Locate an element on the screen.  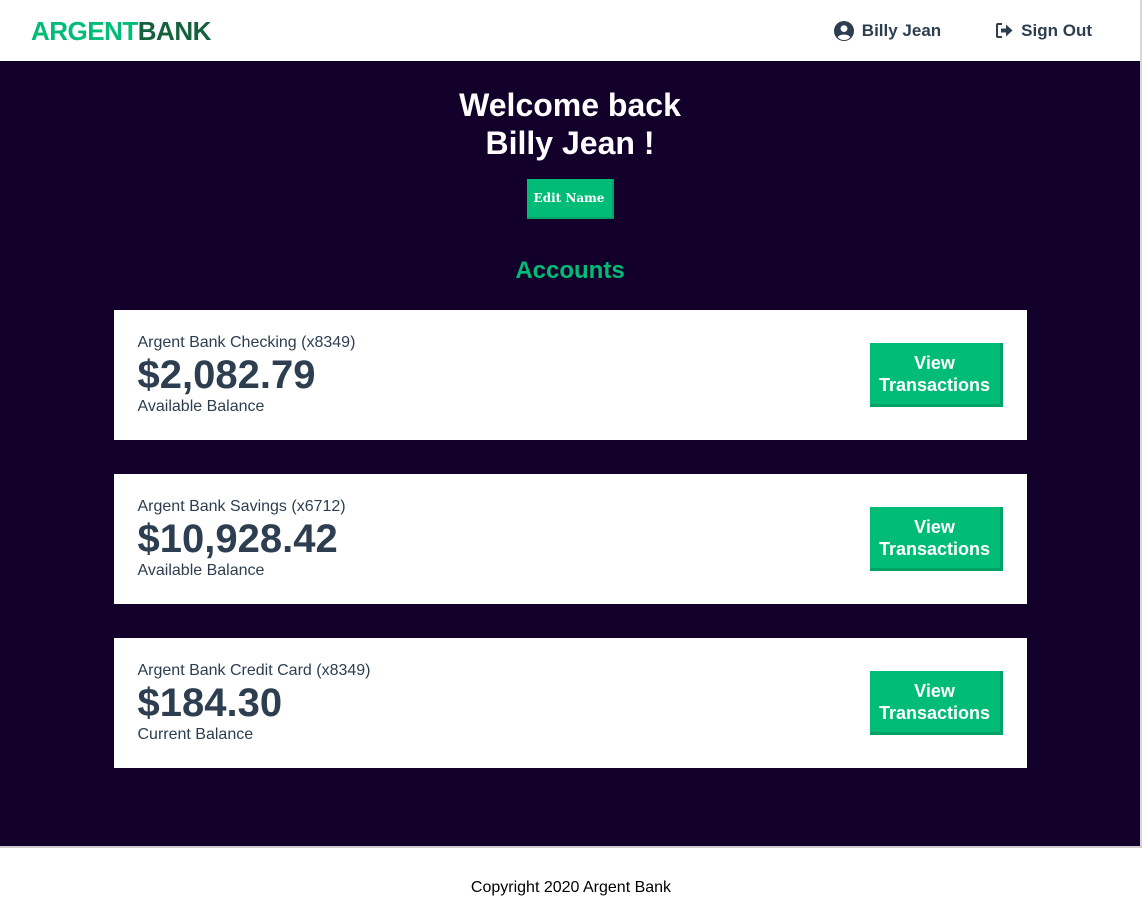
footer: Copyright 2020 Argent Bank is located at coordinates (571, 874).